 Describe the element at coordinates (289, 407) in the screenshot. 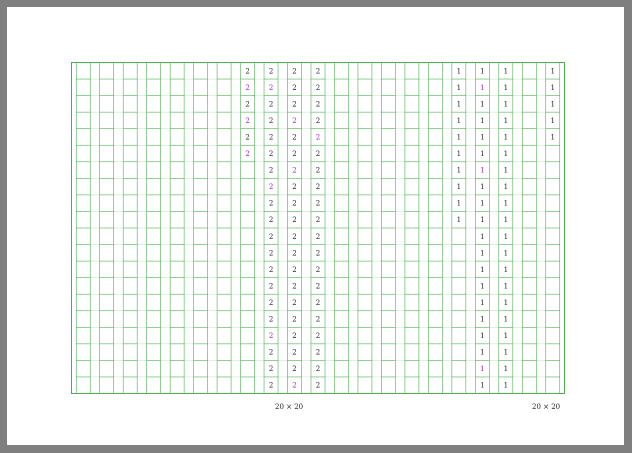

I see `left-panel-caption: 20 × 20` at that location.